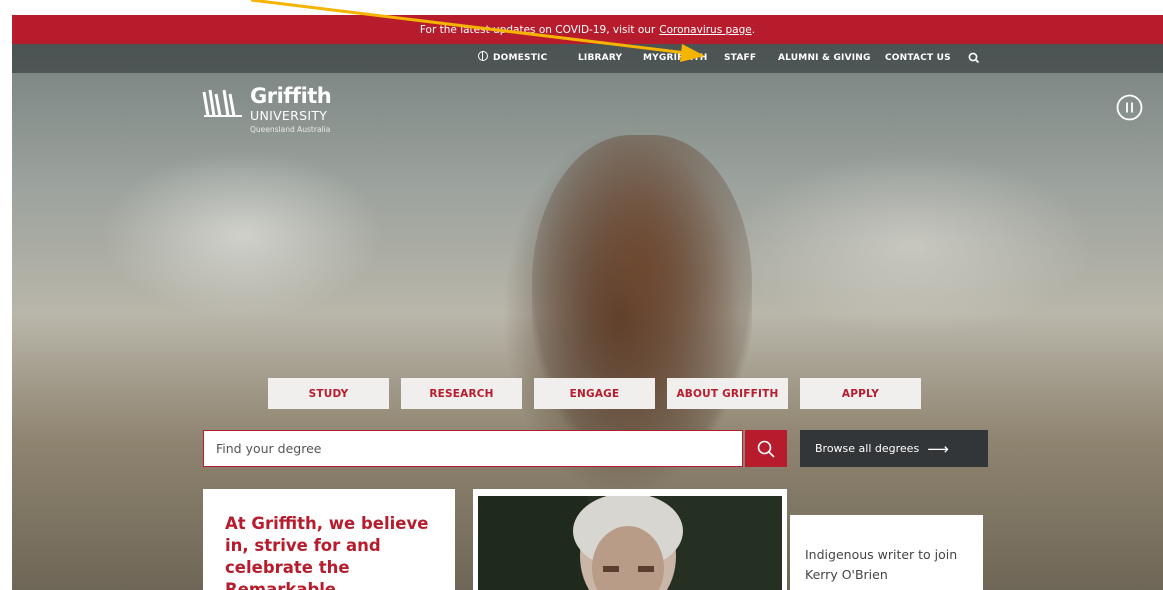  I want to click on portrait-image, so click(630, 543).